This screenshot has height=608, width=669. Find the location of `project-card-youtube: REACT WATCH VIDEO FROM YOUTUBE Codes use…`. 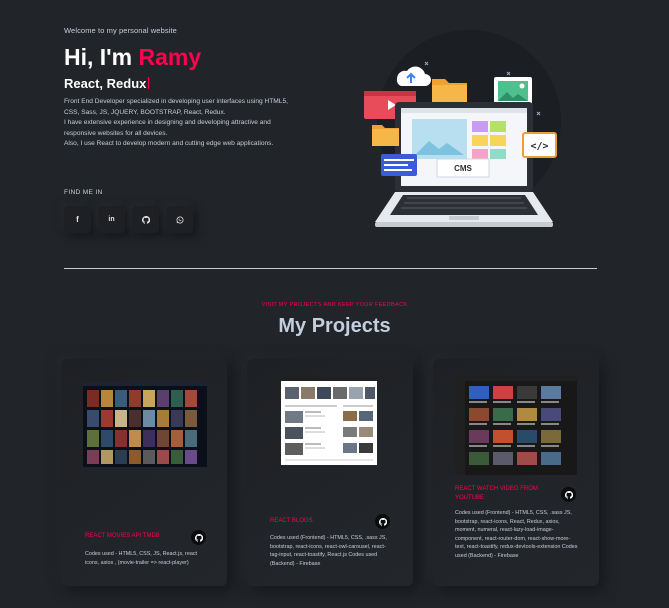

project-card-youtube: REACT WATCH VIDEO FROM YOUTUBE Codes use… is located at coordinates (516, 472).